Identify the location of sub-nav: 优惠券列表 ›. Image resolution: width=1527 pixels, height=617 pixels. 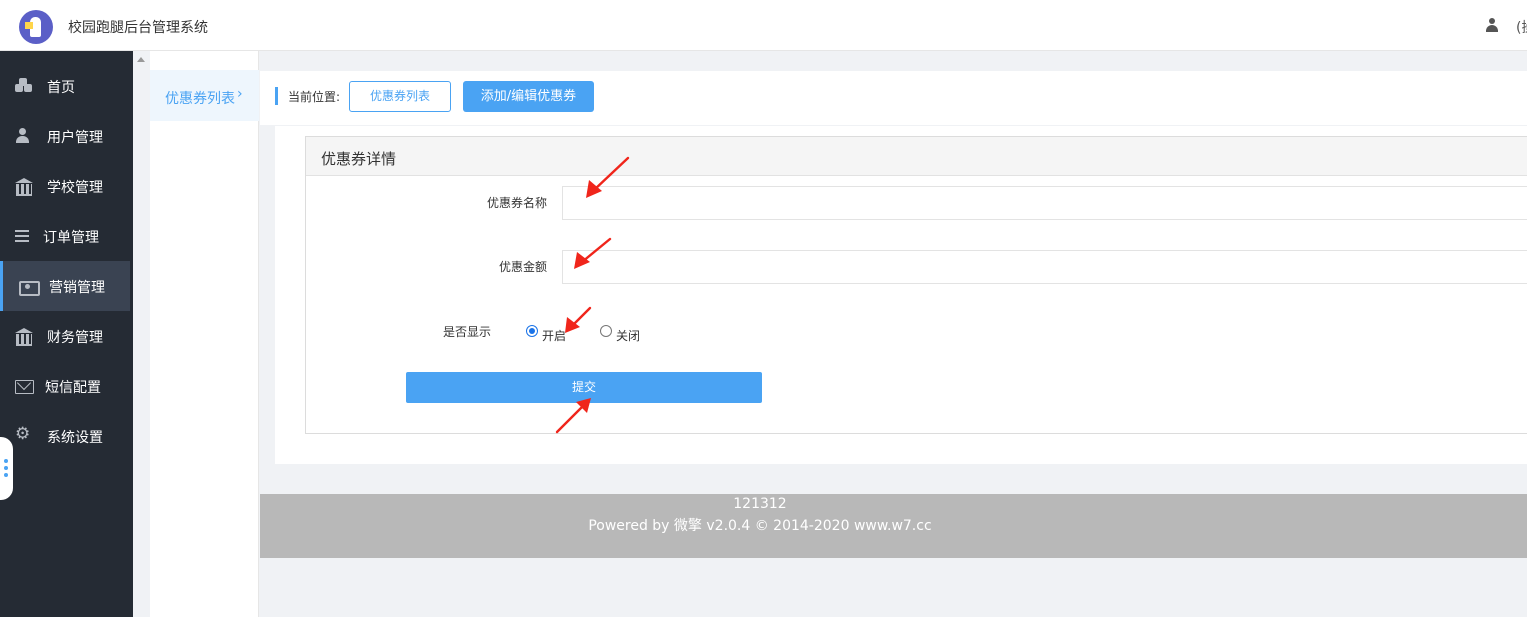
(204, 334).